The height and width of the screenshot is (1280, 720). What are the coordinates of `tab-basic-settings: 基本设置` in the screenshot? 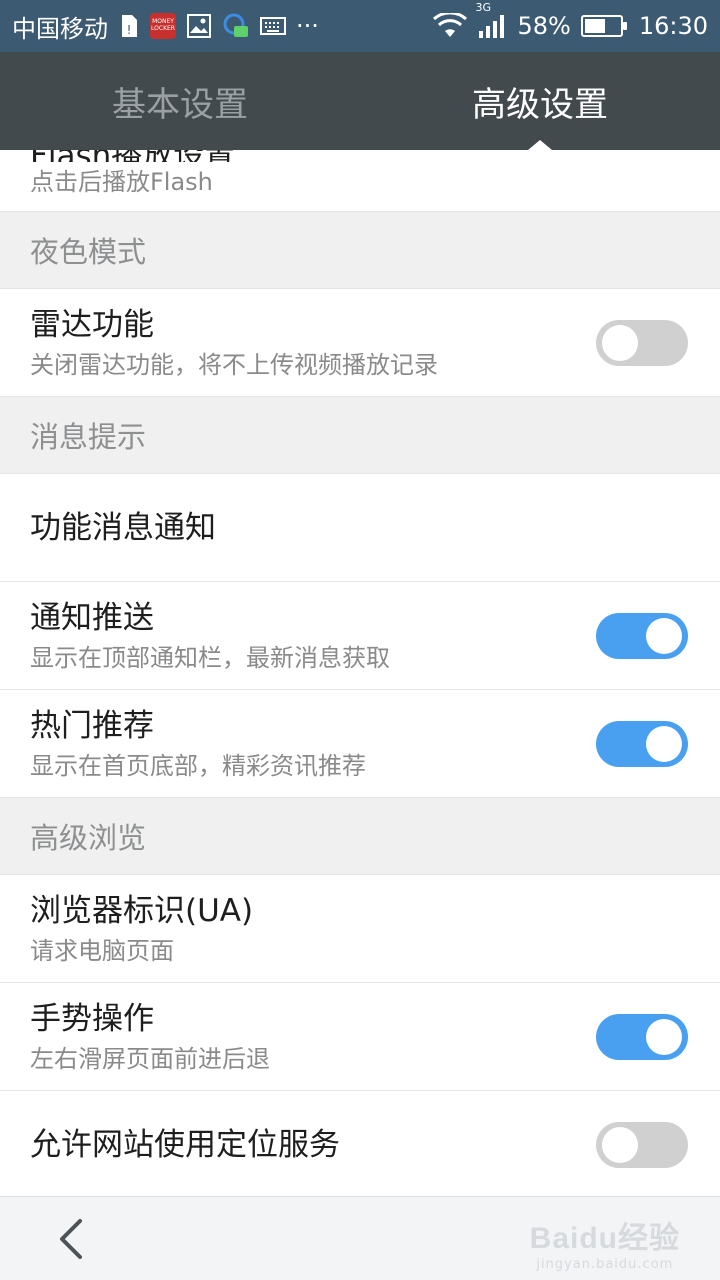 It's located at (180, 101).